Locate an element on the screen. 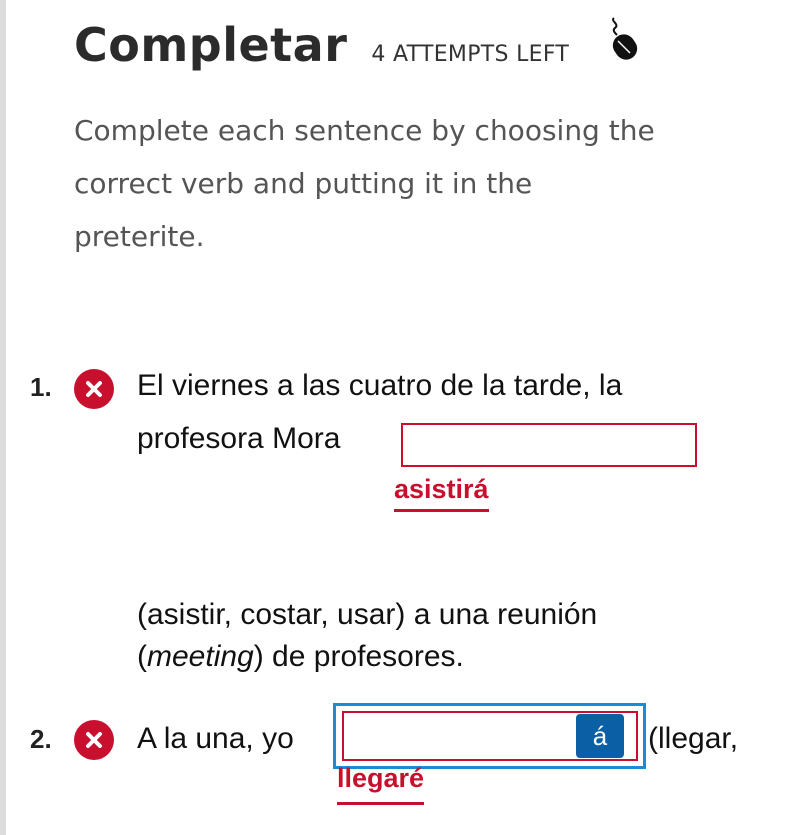  left-border is located at coordinates (3, 417).